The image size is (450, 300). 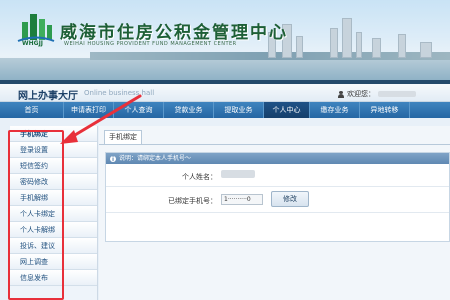 I want to click on phone-value-wrap: 1··········0, so click(x=242, y=199).